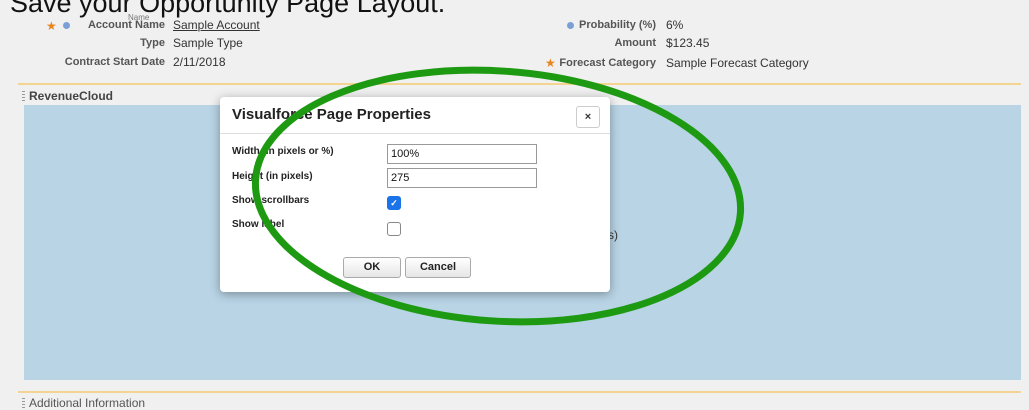  What do you see at coordinates (216, 25) in the screenshot?
I see `account-name-link: Sample Account` at bounding box center [216, 25].